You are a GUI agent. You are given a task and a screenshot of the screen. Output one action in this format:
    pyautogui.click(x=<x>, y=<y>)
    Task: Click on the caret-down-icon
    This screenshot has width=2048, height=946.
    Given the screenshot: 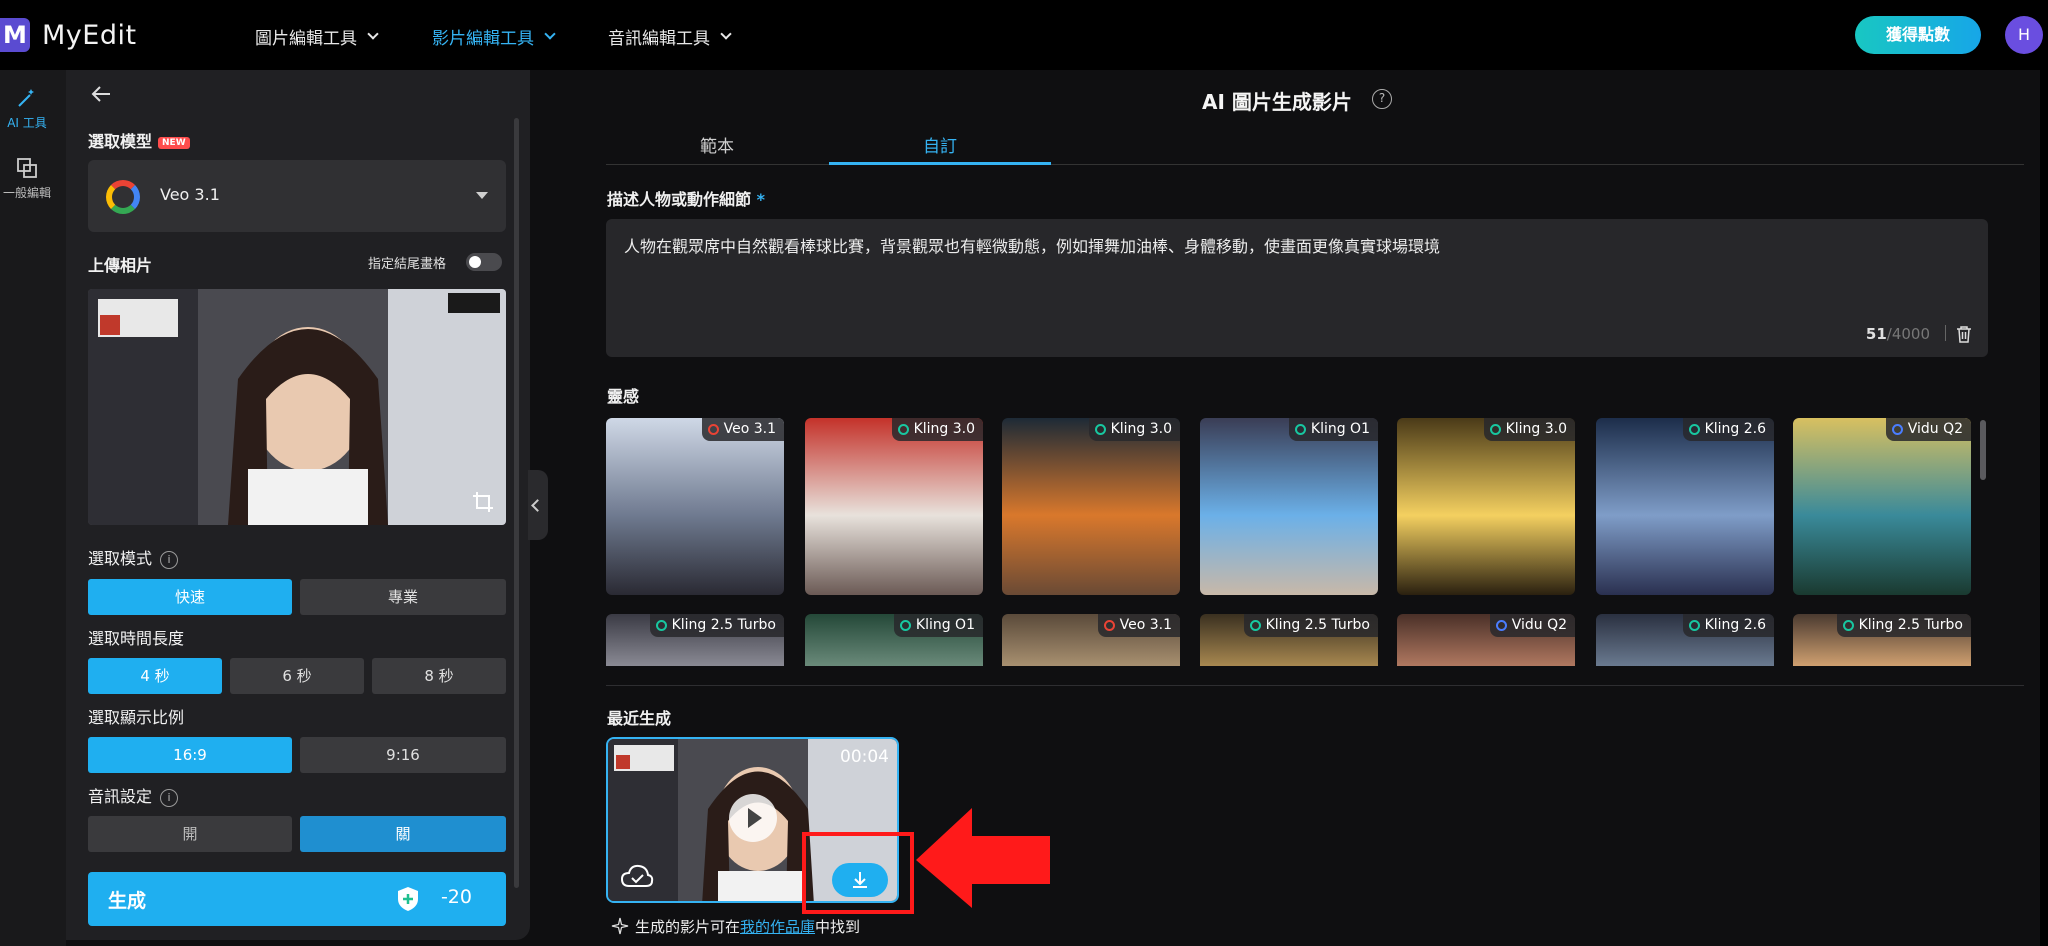 What is the action you would take?
    pyautogui.click(x=482, y=195)
    